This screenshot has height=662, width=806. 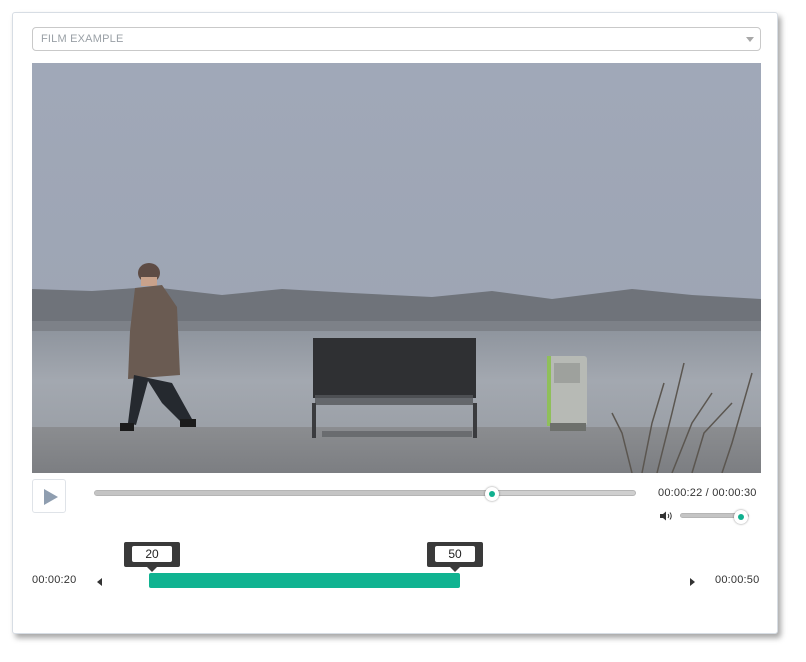 I want to click on progress-fill, so click(x=294, y=493).